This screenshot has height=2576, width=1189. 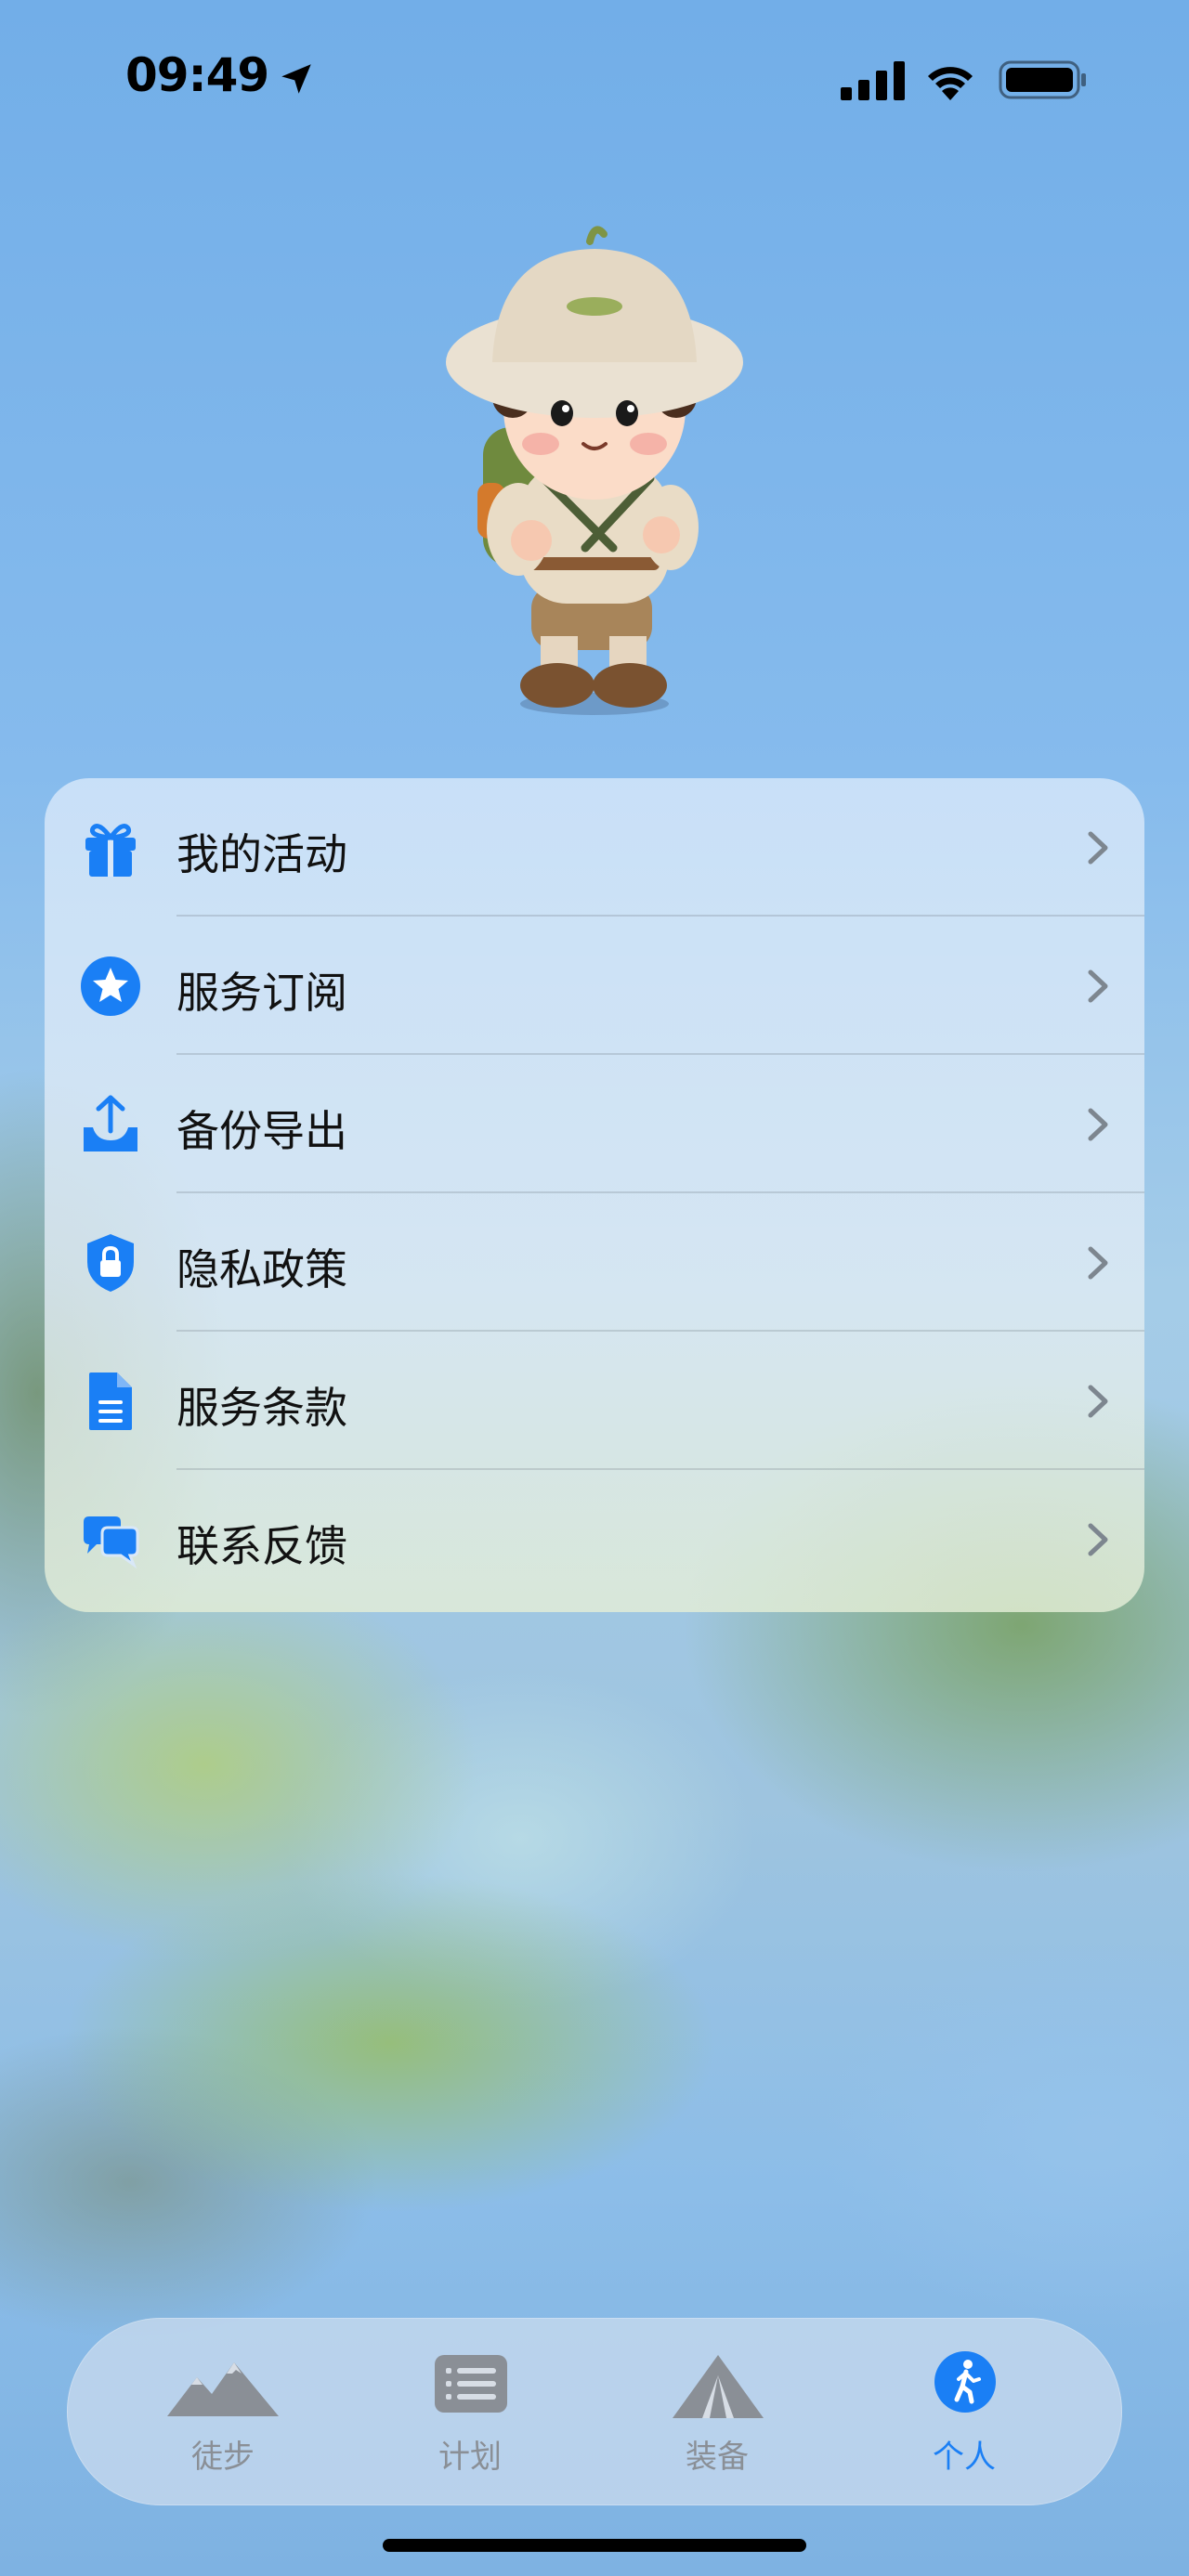 What do you see at coordinates (717, 2457) in the screenshot?
I see `tab-label: 装备` at bounding box center [717, 2457].